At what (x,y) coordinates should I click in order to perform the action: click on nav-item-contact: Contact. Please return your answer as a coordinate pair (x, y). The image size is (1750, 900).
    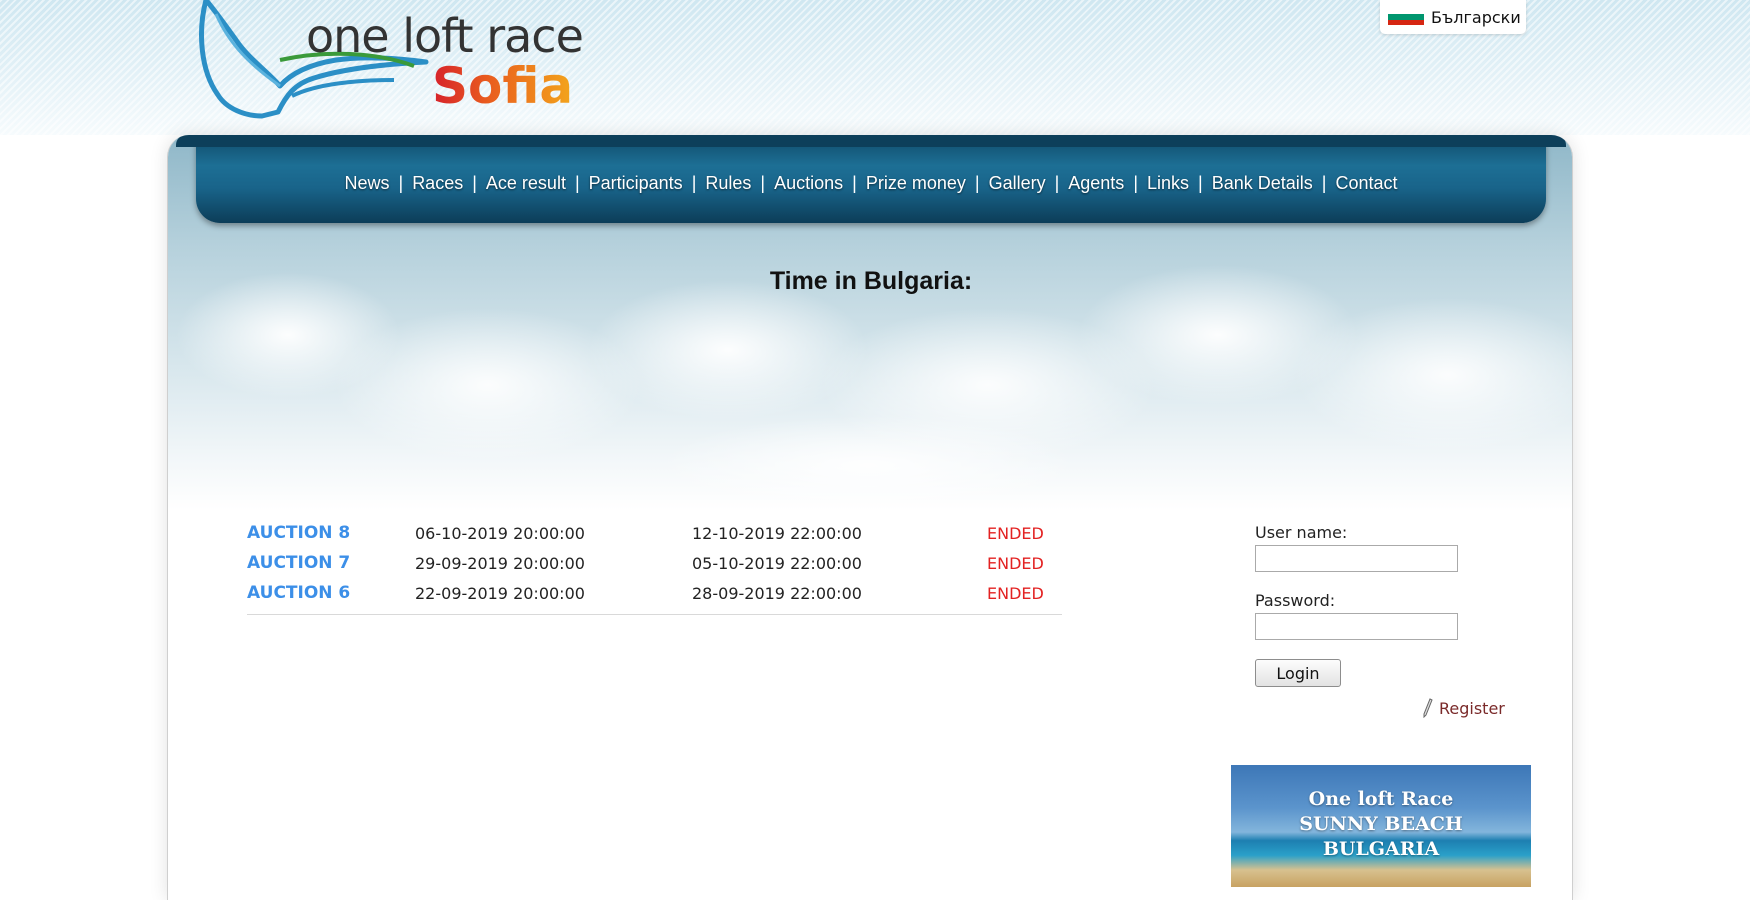
    Looking at the image, I should click on (1366, 183).